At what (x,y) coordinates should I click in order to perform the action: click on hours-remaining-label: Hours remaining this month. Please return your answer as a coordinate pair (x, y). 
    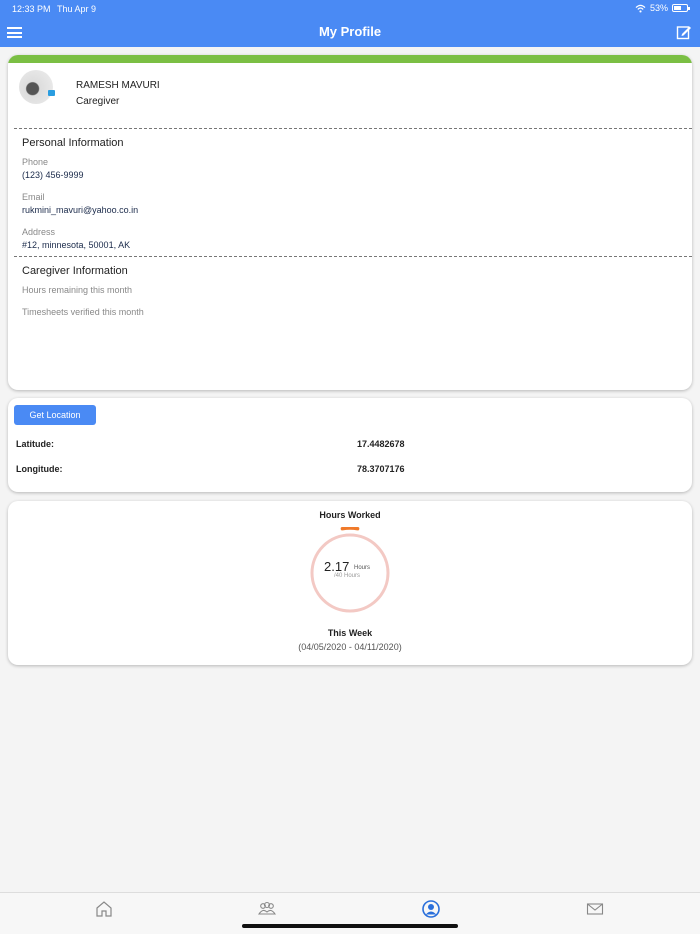
    Looking at the image, I should click on (77, 290).